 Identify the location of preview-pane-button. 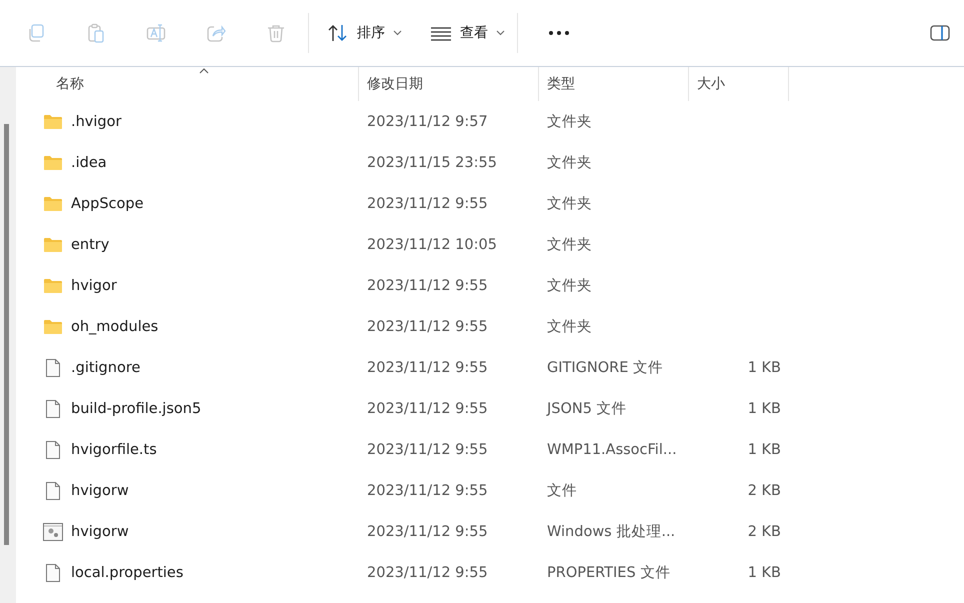
(941, 33).